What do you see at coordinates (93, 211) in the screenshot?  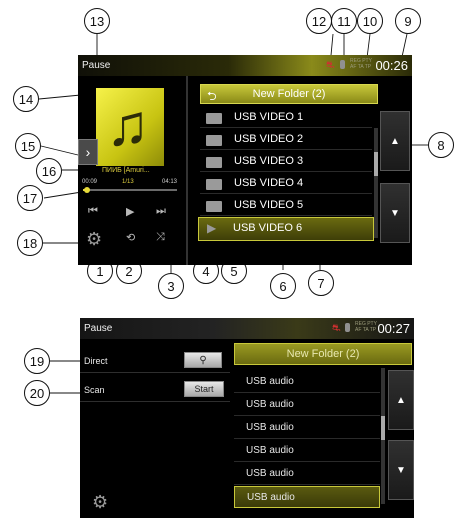 I see `prev-track-icon: ⏮` at bounding box center [93, 211].